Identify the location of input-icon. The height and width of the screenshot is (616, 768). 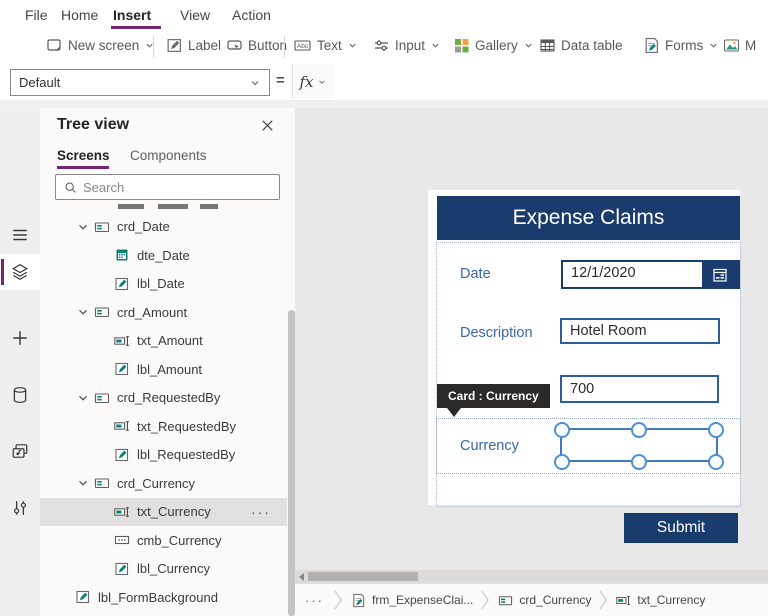
(381, 45).